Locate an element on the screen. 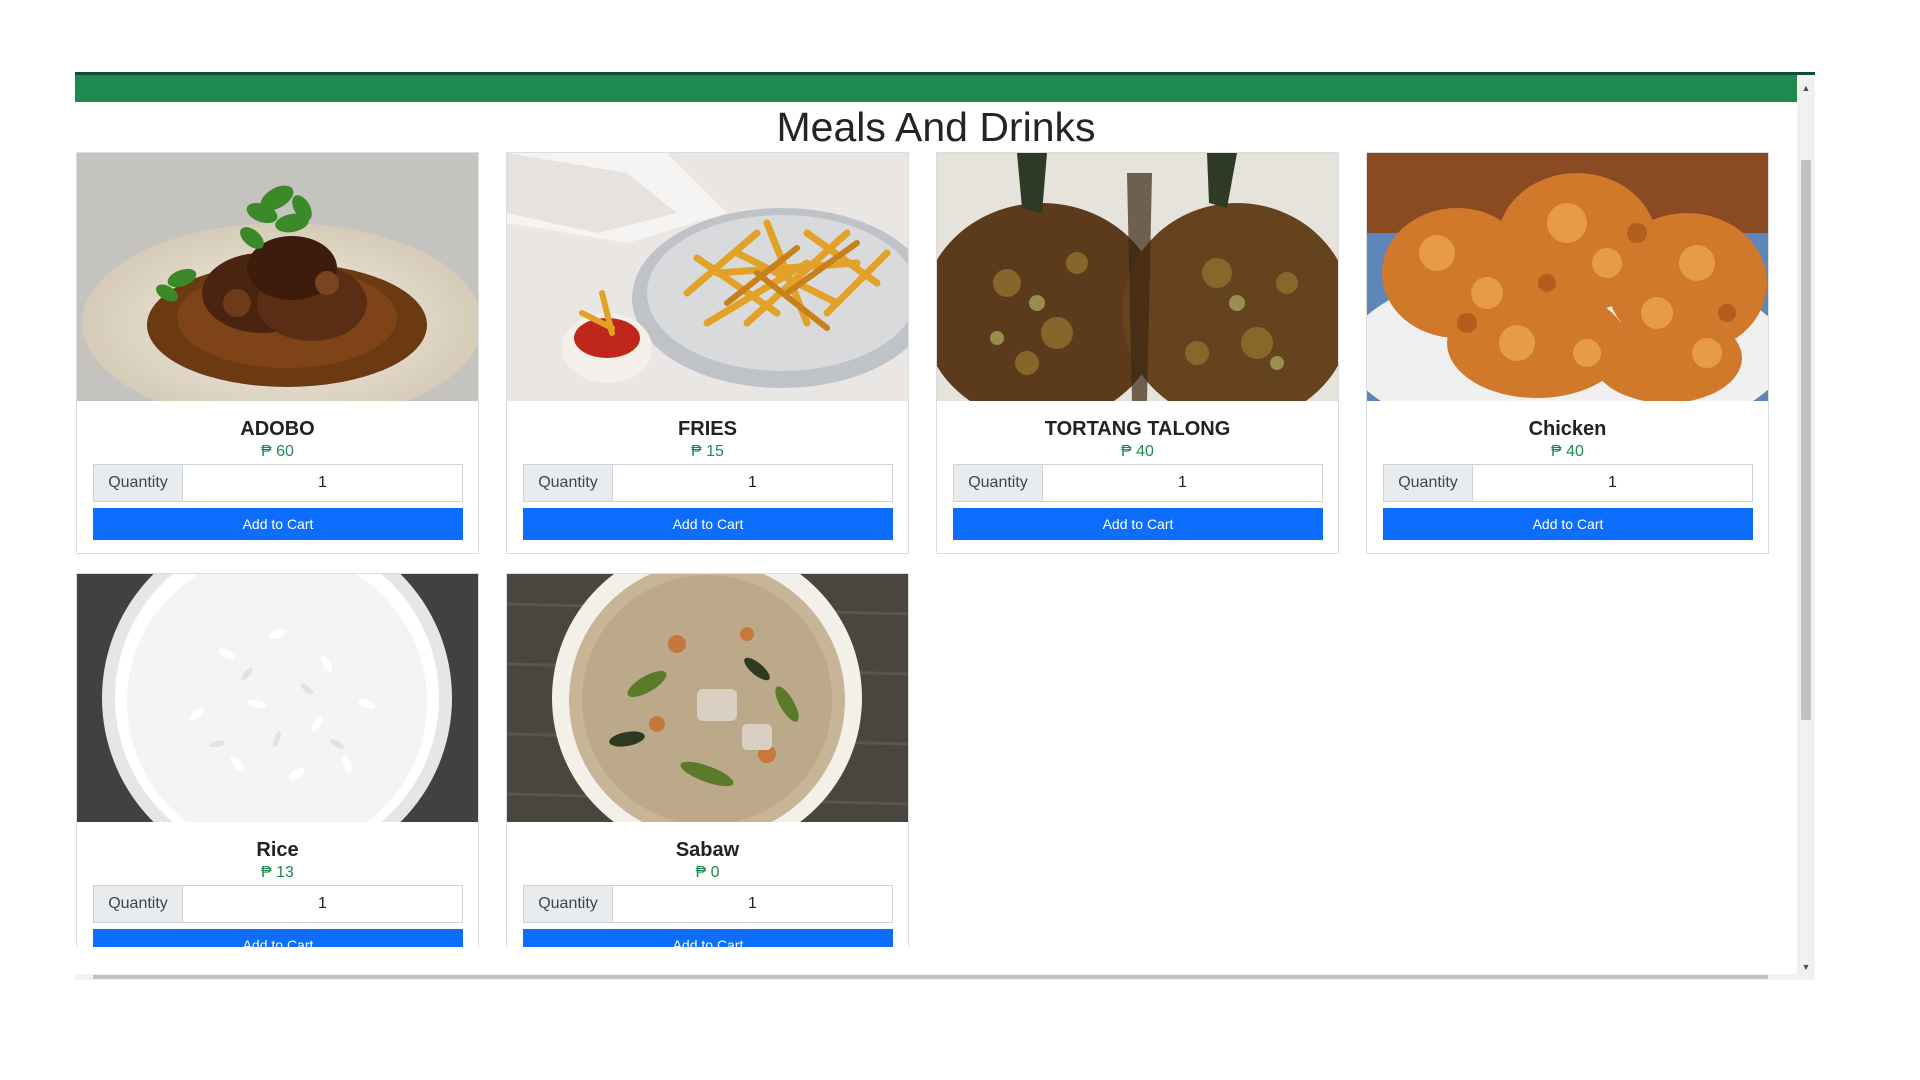 The image size is (1920, 1080). product-name: Rice is located at coordinates (277, 850).